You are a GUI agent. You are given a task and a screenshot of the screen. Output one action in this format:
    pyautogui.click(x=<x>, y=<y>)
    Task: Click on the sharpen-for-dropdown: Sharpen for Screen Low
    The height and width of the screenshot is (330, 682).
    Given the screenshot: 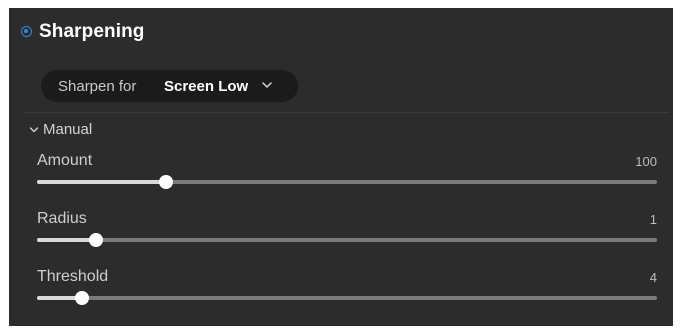 What is the action you would take?
    pyautogui.click(x=169, y=86)
    